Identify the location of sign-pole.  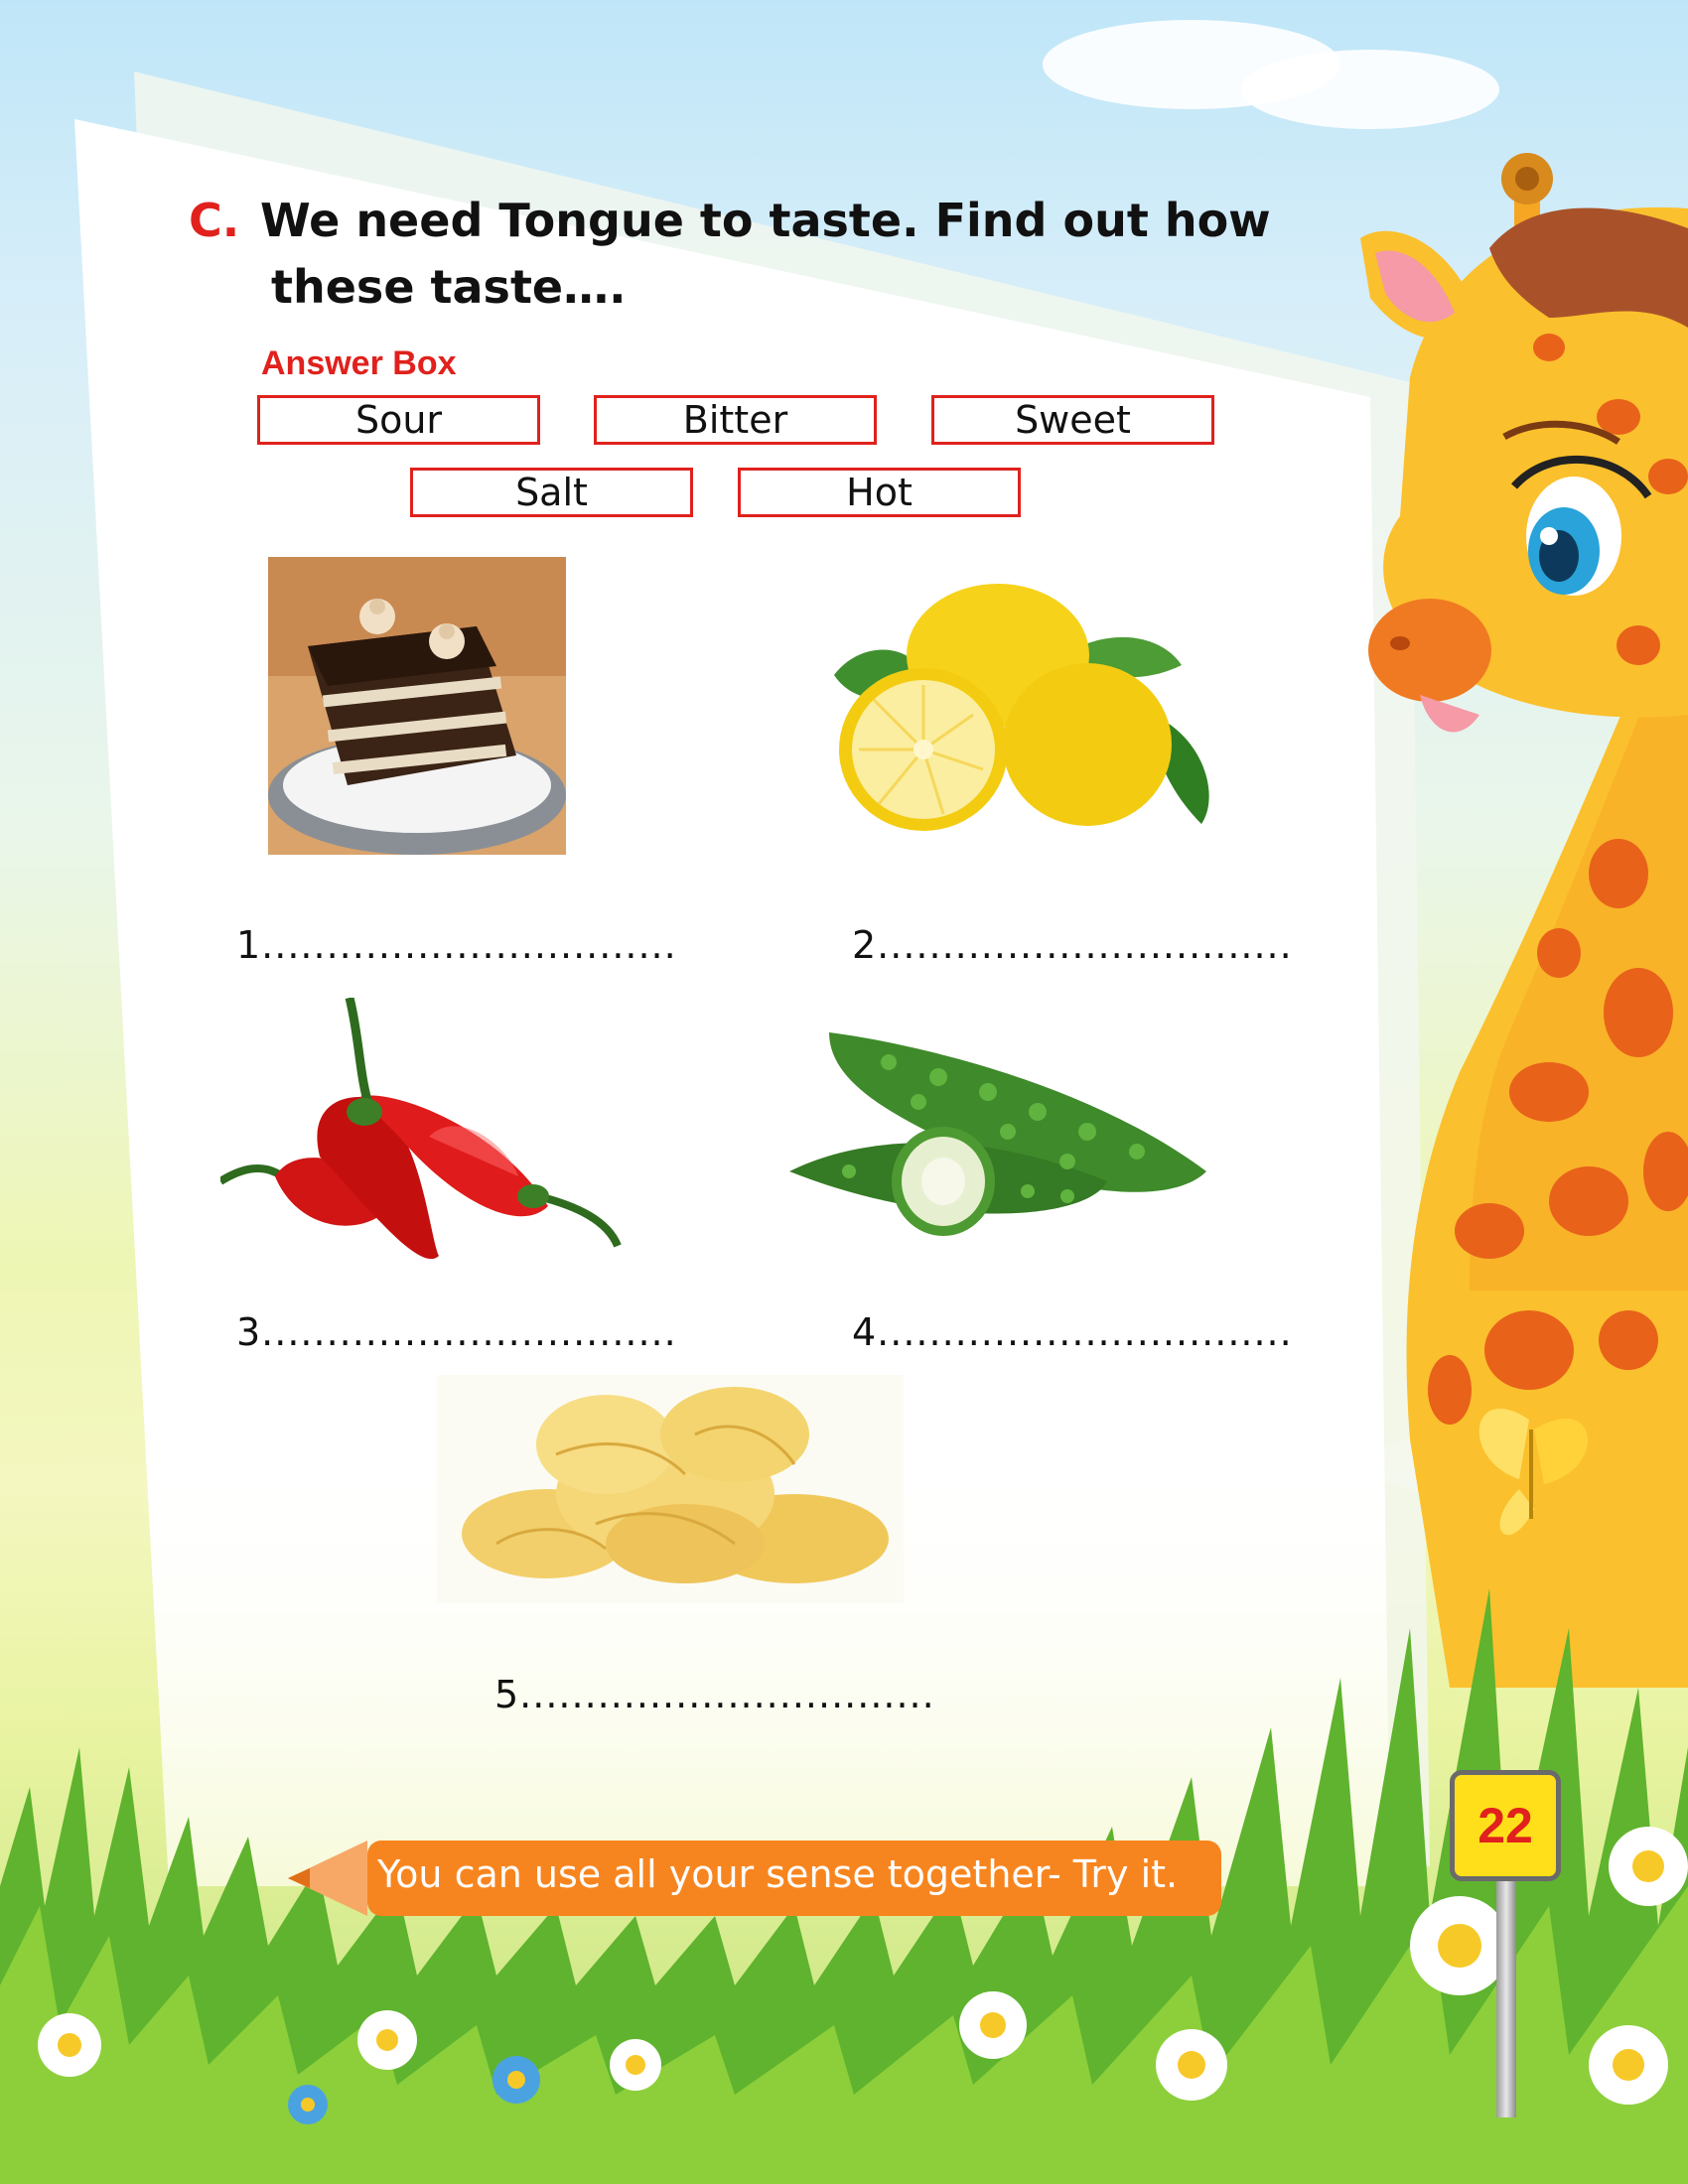
(1506, 1998).